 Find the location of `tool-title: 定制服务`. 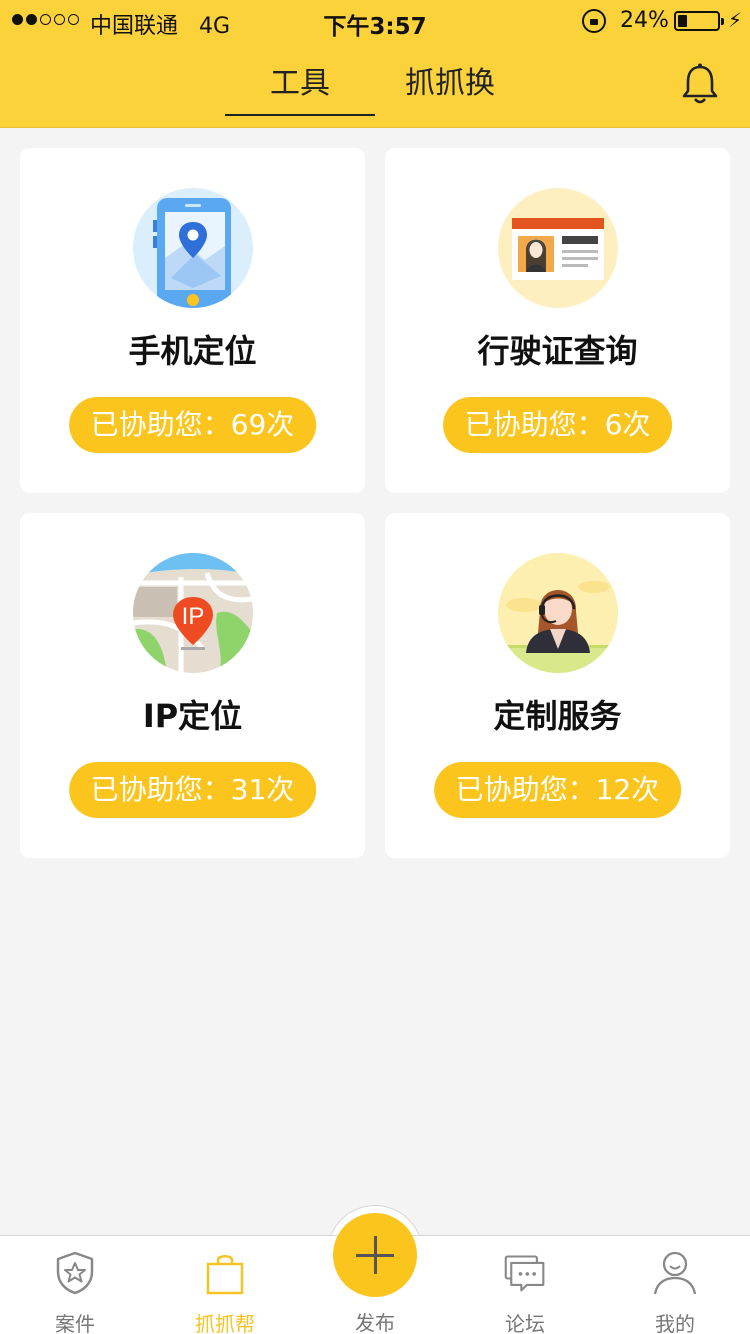

tool-title: 定制服务 is located at coordinates (557, 716).